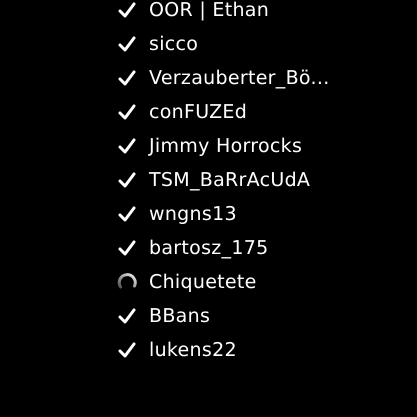 This screenshot has width=417, height=417. What do you see at coordinates (229, 180) in the screenshot?
I see `player-name: TSM_BaRrAcUdA` at bounding box center [229, 180].